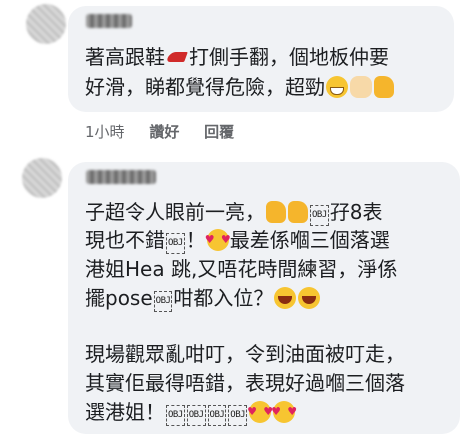  Describe the element at coordinates (337, 87) in the screenshot. I see `grin-icon` at that location.